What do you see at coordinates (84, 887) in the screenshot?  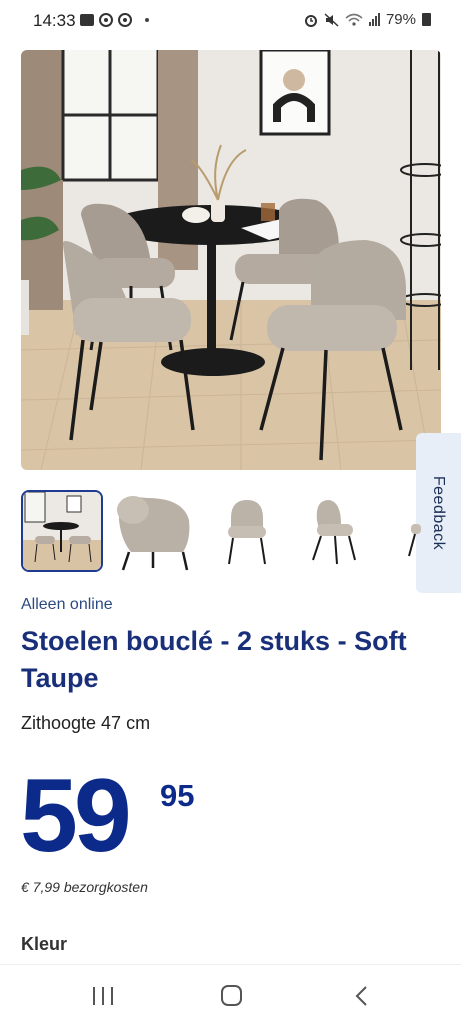 I see `shipping-cost: € 7,99 bezorgkosten` at bounding box center [84, 887].